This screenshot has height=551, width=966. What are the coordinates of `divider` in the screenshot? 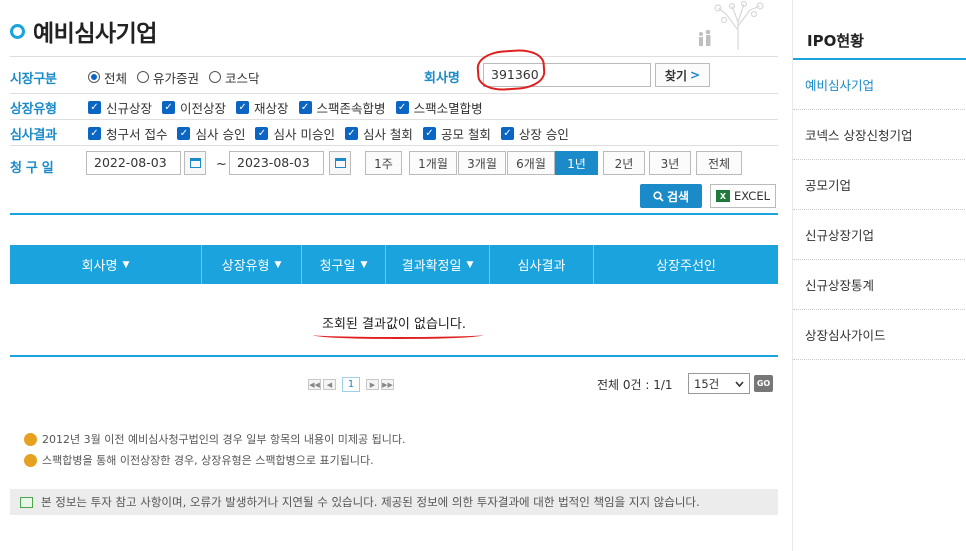 It's located at (394, 119).